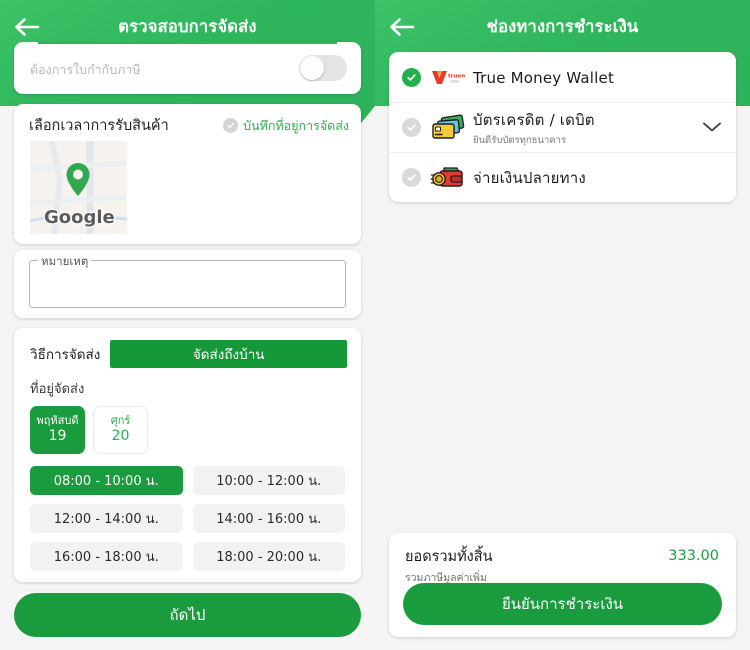 This screenshot has width=750, height=650. I want to click on credit-cards-icon, so click(448, 127).